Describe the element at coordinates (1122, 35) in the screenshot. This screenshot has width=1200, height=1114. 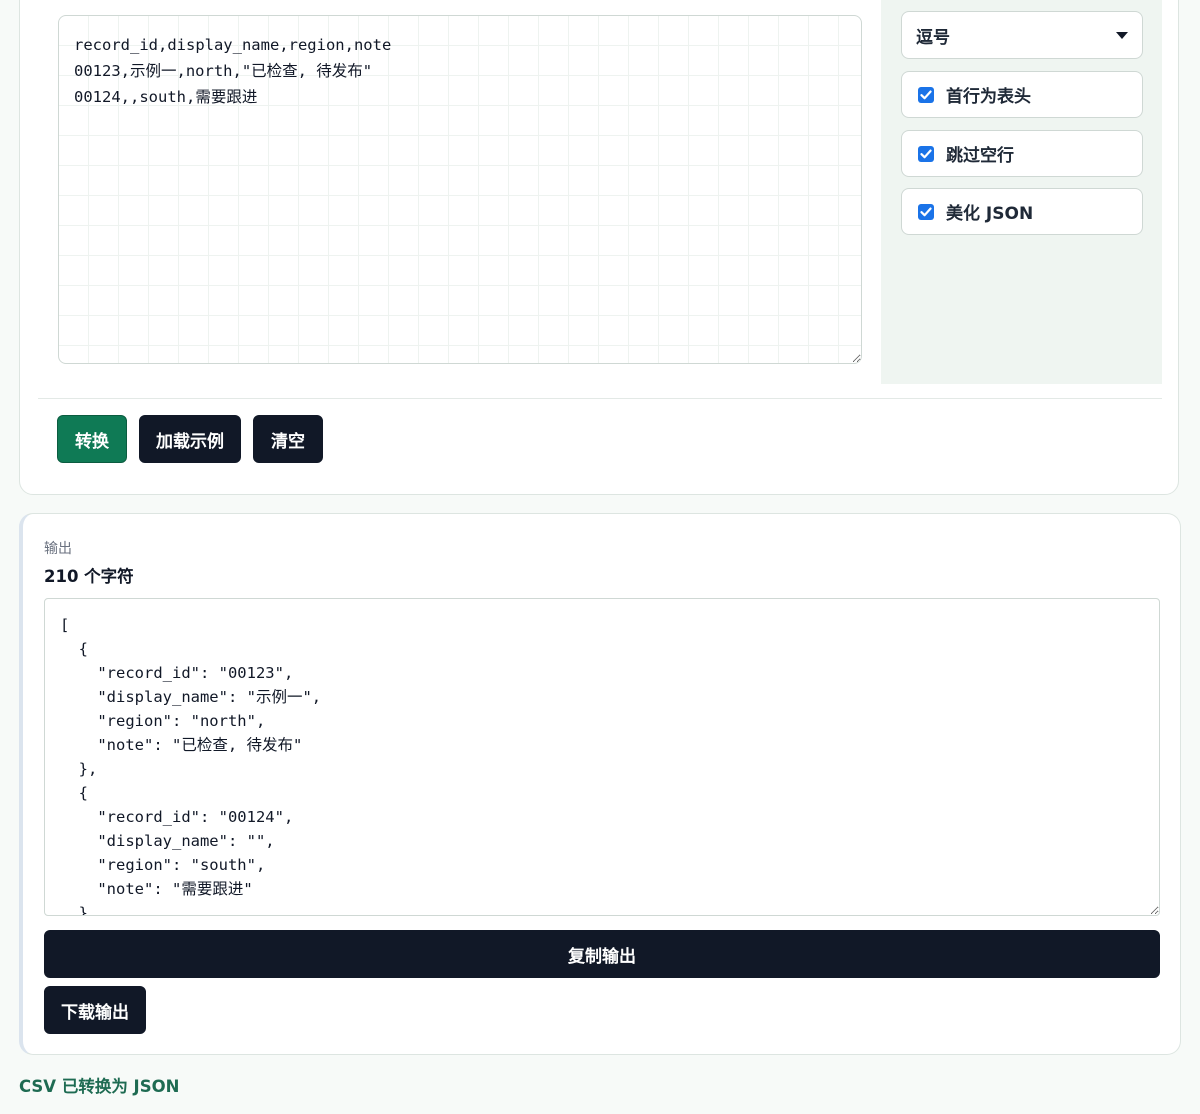
I see `chevron-down-icon` at that location.